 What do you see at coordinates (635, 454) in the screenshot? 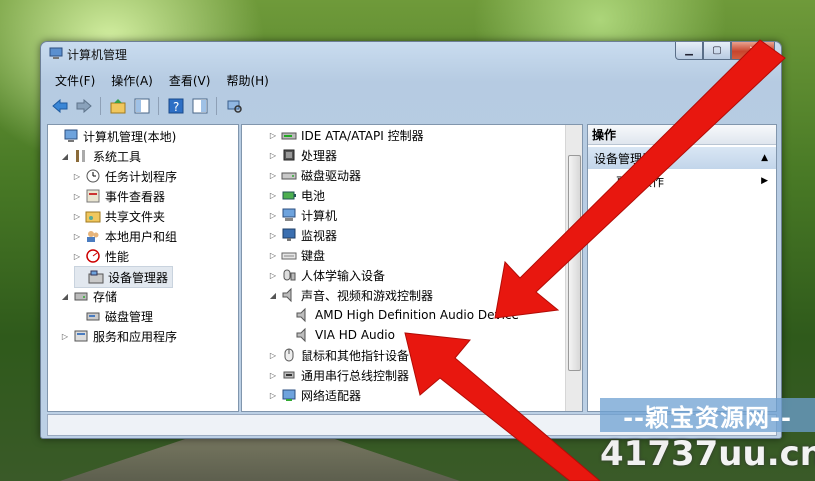
I see `watermark-number: 417` at bounding box center [635, 454].